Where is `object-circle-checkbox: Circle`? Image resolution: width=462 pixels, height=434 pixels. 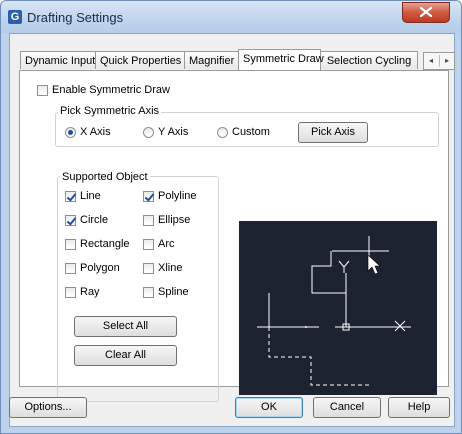
object-circle-checkbox: Circle is located at coordinates (86, 220).